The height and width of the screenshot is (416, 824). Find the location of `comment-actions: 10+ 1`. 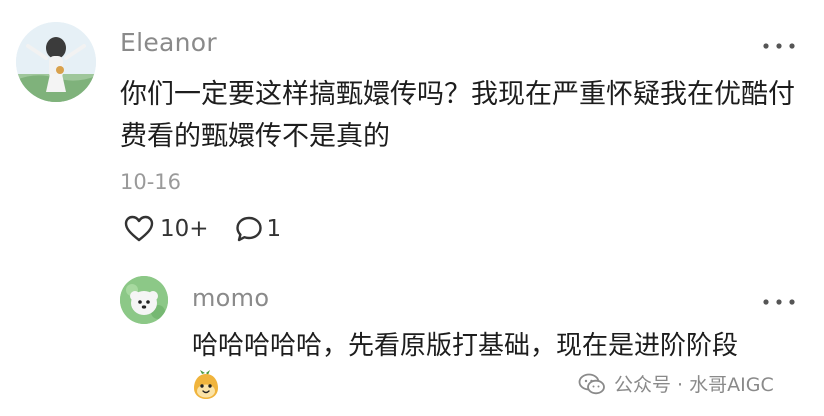

comment-actions: 10+ 1 is located at coordinates (202, 229).